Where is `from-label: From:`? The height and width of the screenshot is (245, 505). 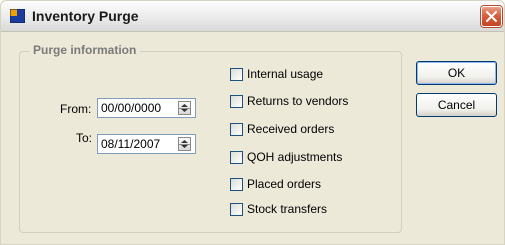
from-label: From: is located at coordinates (76, 109).